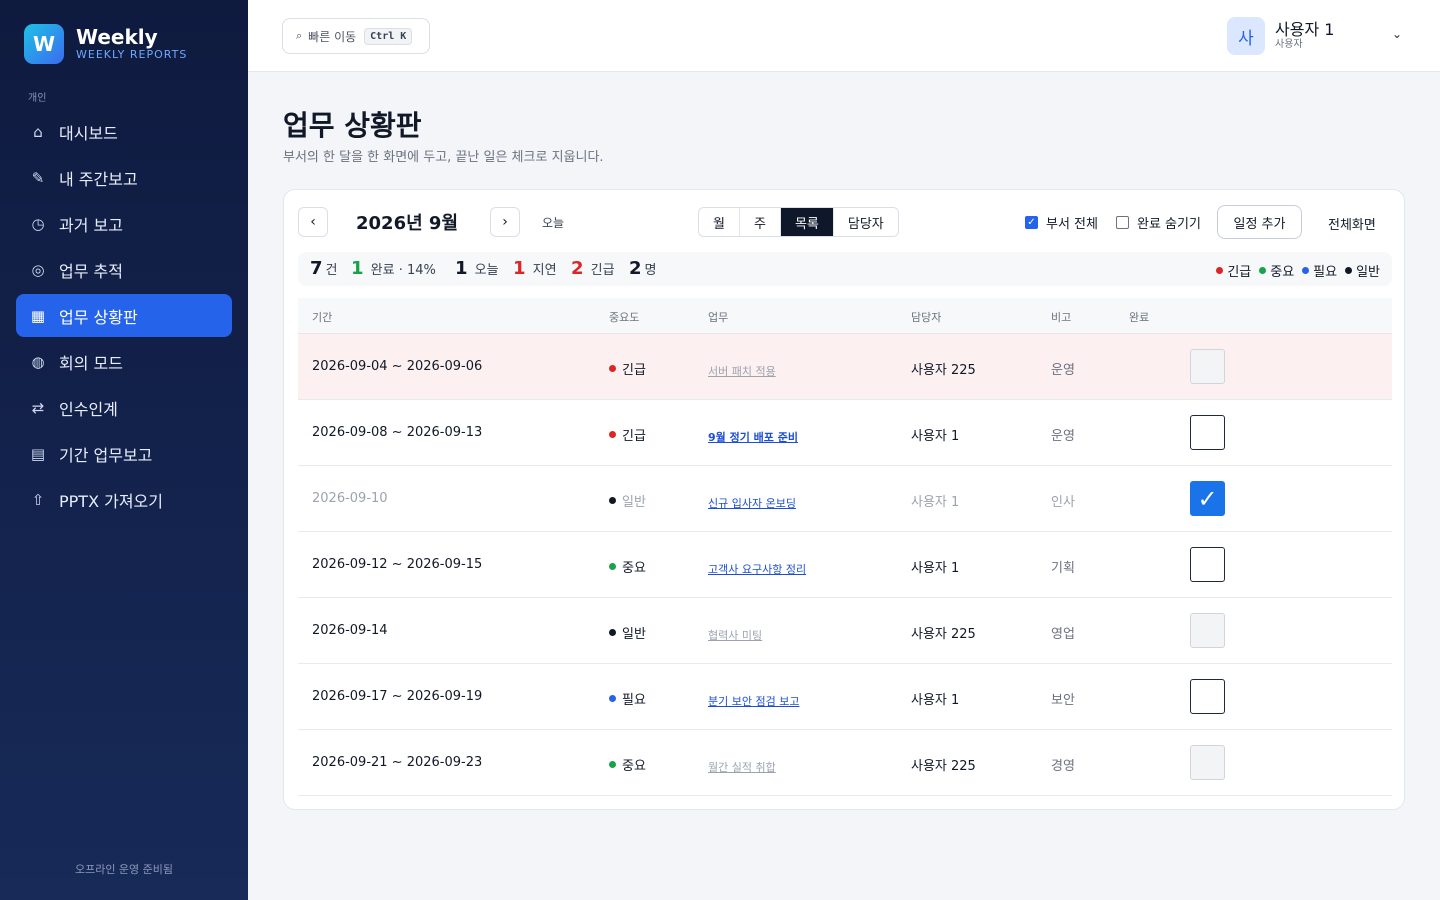 This screenshot has height=900, width=1440. Describe the element at coordinates (124, 269) in the screenshot. I see `sidebar-item-target: ◎ 업무 추적` at that location.